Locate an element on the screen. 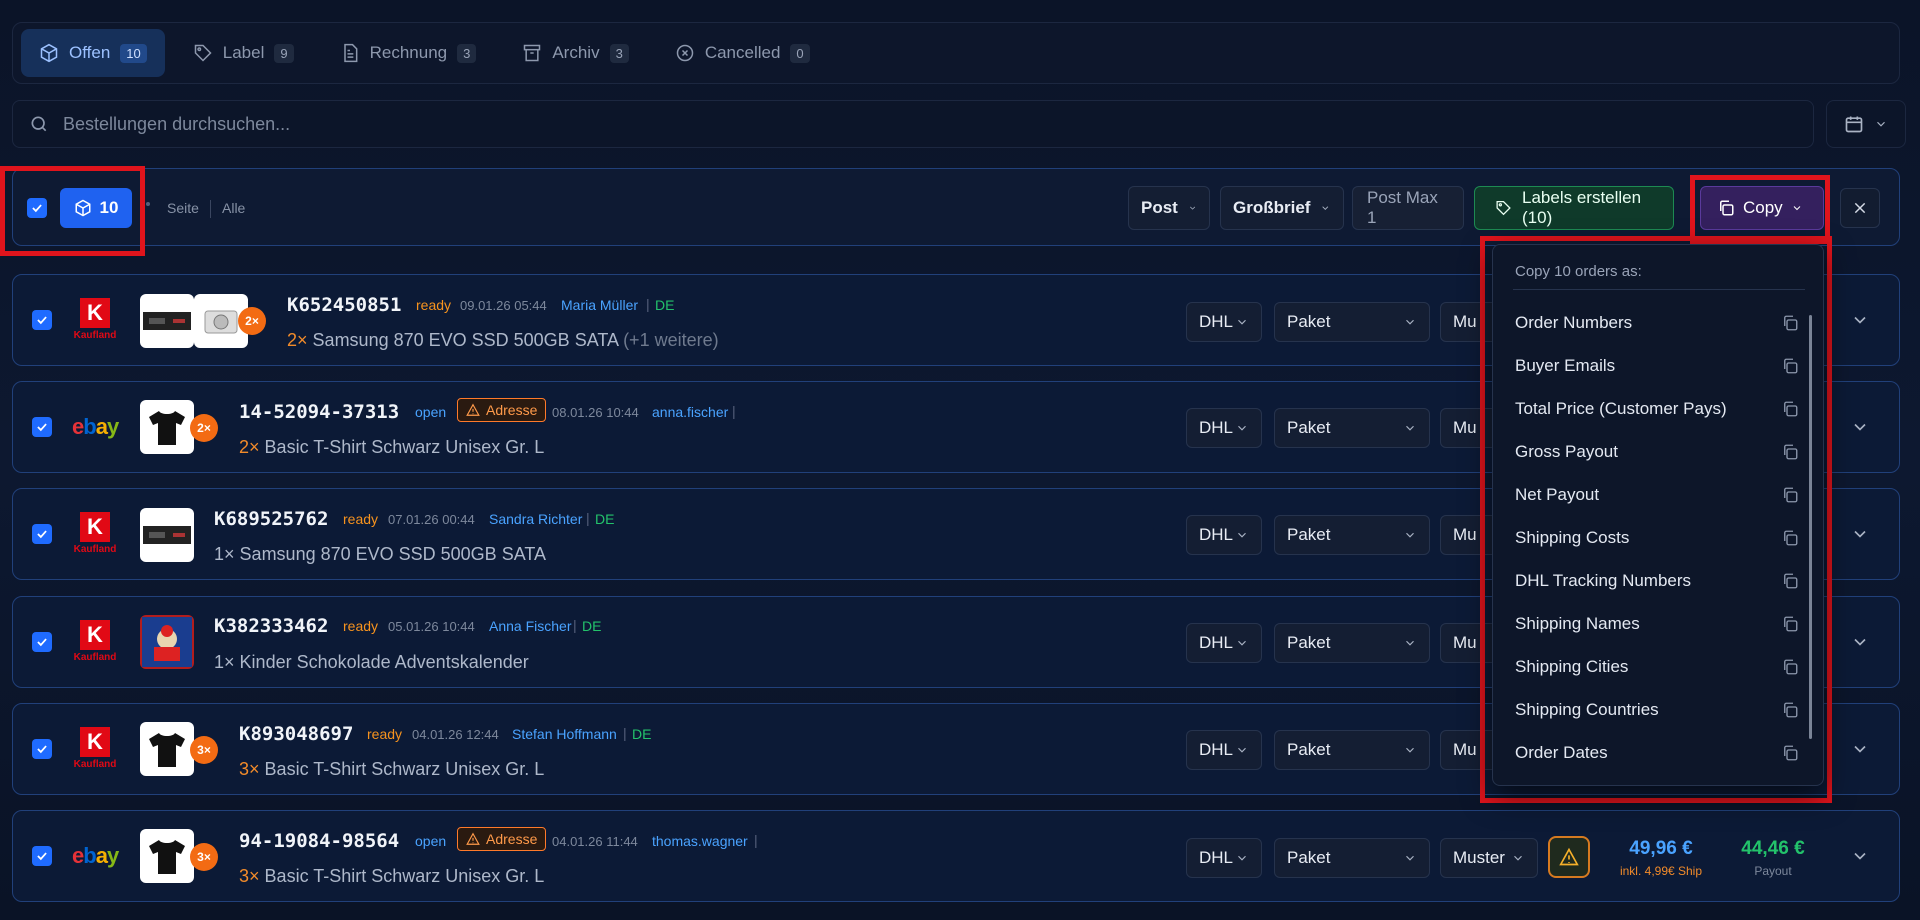  order-number: K382333462 is located at coordinates (271, 626).